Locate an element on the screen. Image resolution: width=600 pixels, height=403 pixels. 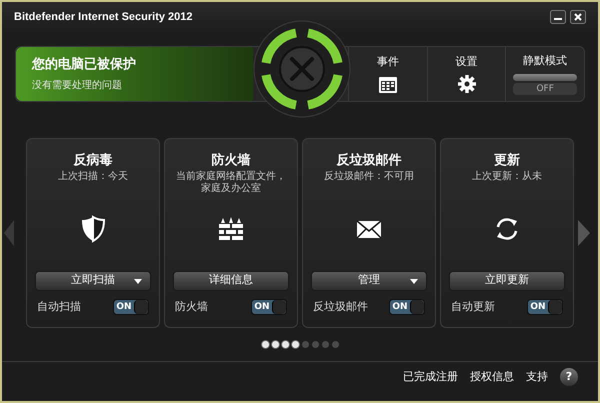
module-status: 家庭及办公室 is located at coordinates (231, 188).